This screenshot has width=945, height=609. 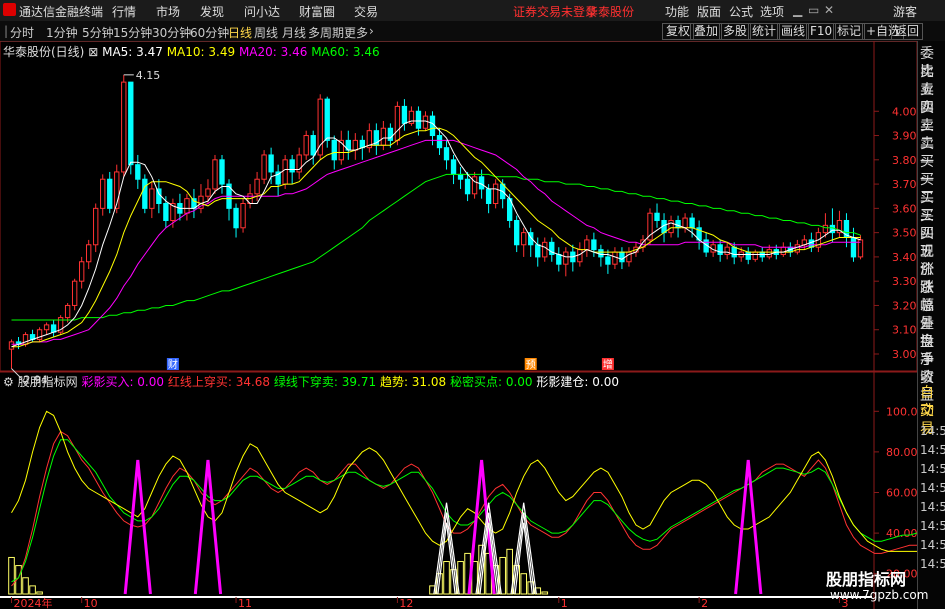 I want to click on x-tick-label: 2024年, so click(x=33, y=602).